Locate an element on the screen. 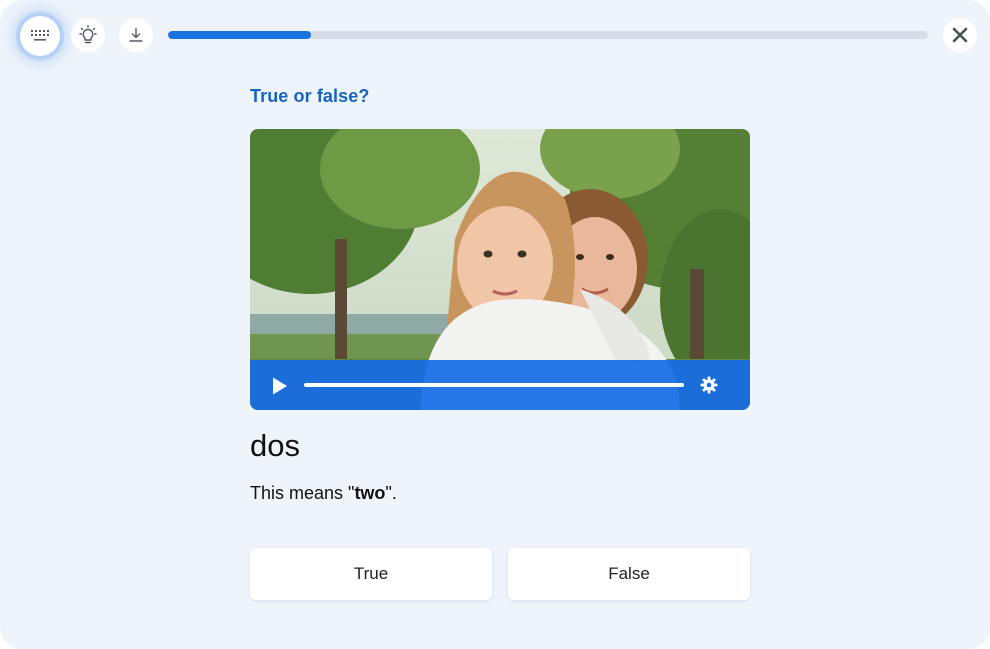 This screenshot has height=649, width=990. seek-bar is located at coordinates (494, 385).